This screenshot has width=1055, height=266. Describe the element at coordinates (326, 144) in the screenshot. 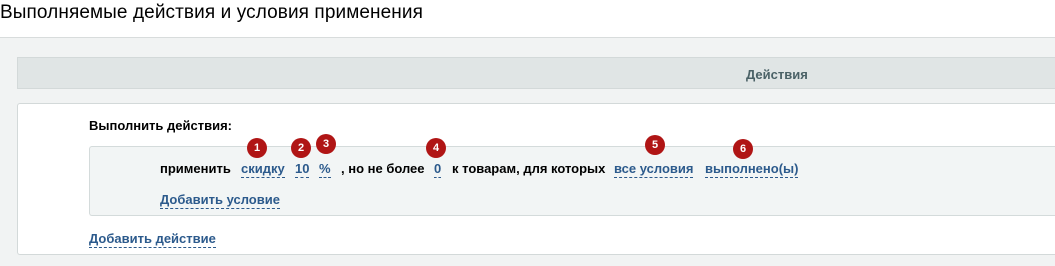

I see `badge-3: 3` at that location.